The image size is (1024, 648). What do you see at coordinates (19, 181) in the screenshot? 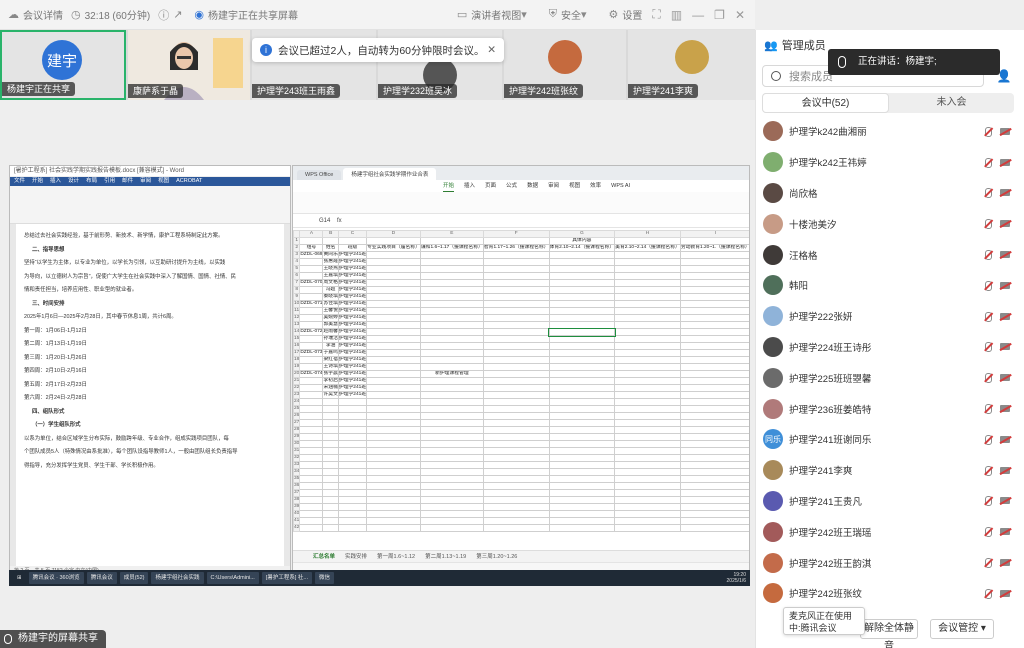
I see `word-menu-item: 文件` at bounding box center [19, 181].